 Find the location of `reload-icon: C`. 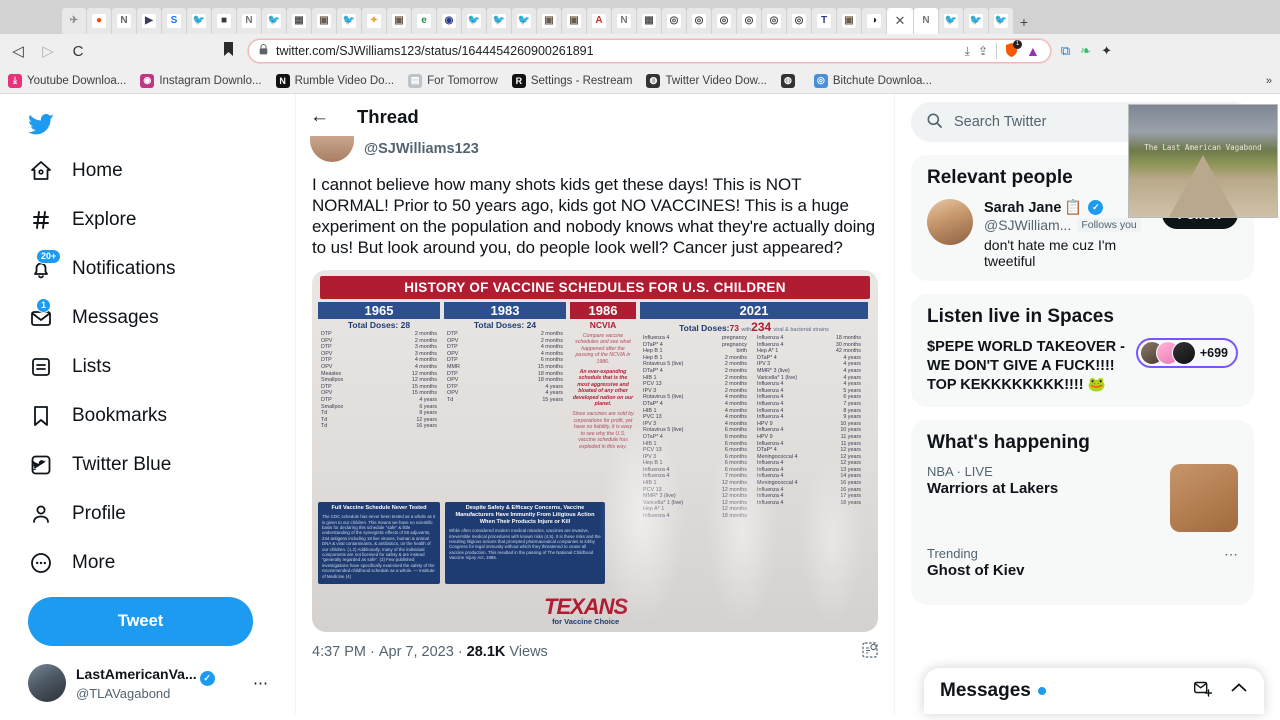

reload-icon: C is located at coordinates (78, 51).